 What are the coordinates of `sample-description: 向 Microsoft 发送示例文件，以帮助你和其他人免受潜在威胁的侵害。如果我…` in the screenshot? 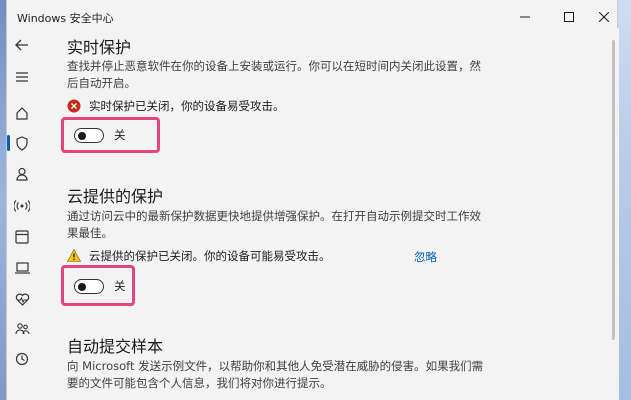 It's located at (275, 374).